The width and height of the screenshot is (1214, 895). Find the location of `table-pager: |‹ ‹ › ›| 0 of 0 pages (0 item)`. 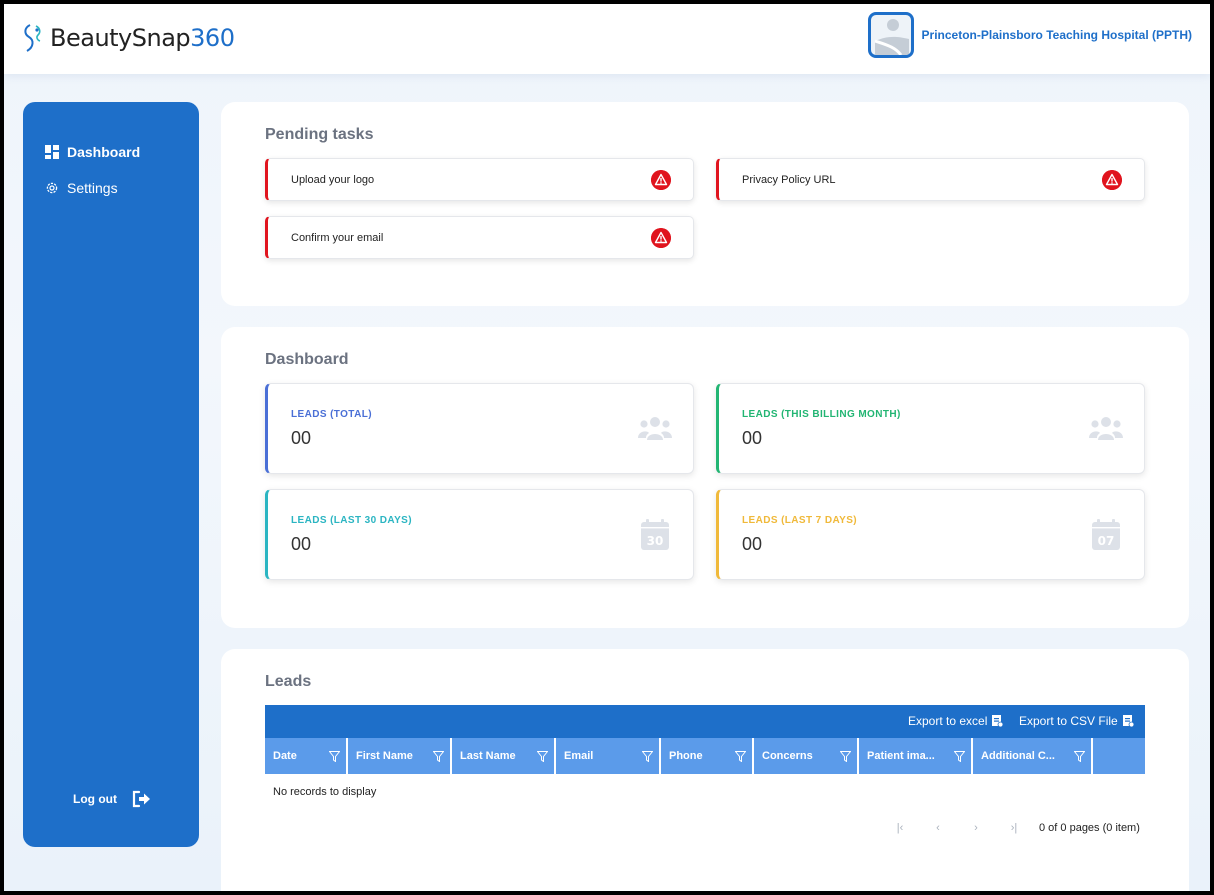

table-pager: |‹ ‹ › ›| 0 of 0 pages (0 item) is located at coordinates (1010, 828).